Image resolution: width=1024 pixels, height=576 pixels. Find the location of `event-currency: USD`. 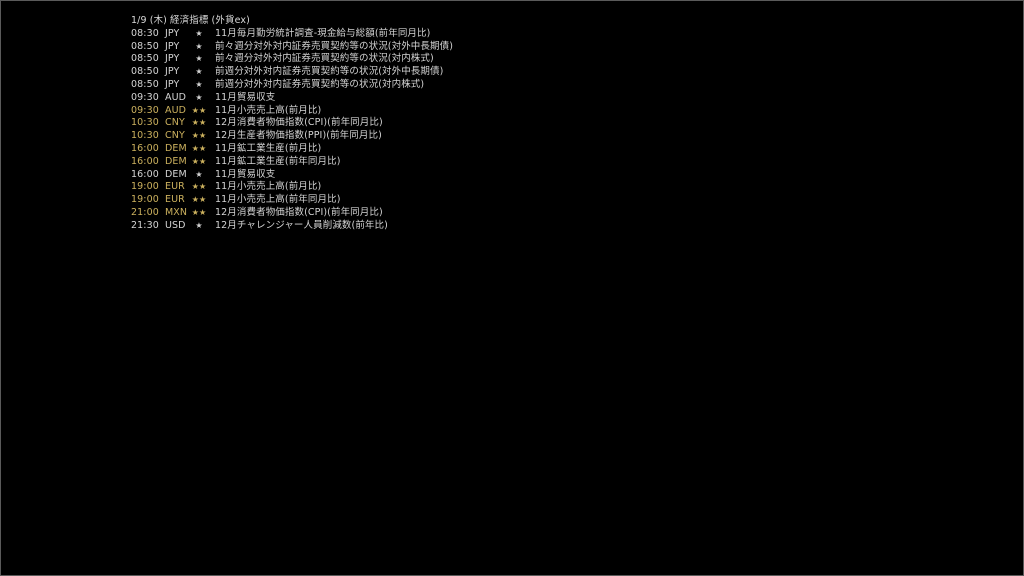

event-currency: USD is located at coordinates (175, 225).